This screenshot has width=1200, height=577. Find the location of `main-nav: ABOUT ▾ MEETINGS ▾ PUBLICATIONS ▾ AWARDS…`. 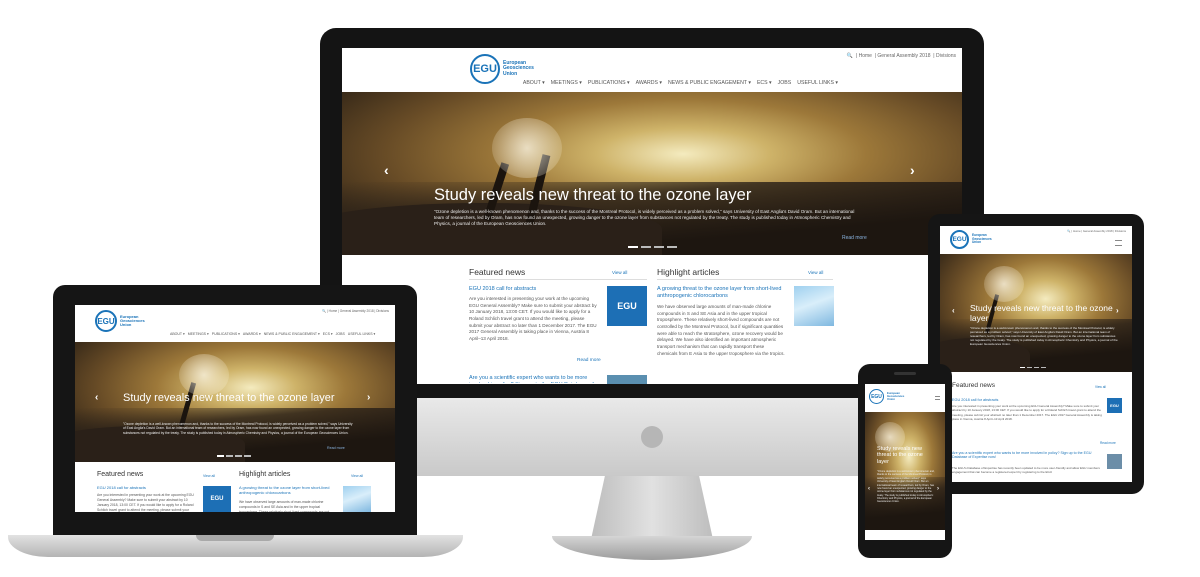

main-nav: ABOUT ▾ MEETINGS ▾ PUBLICATIONS ▾ AWARDS… is located at coordinates (272, 334).